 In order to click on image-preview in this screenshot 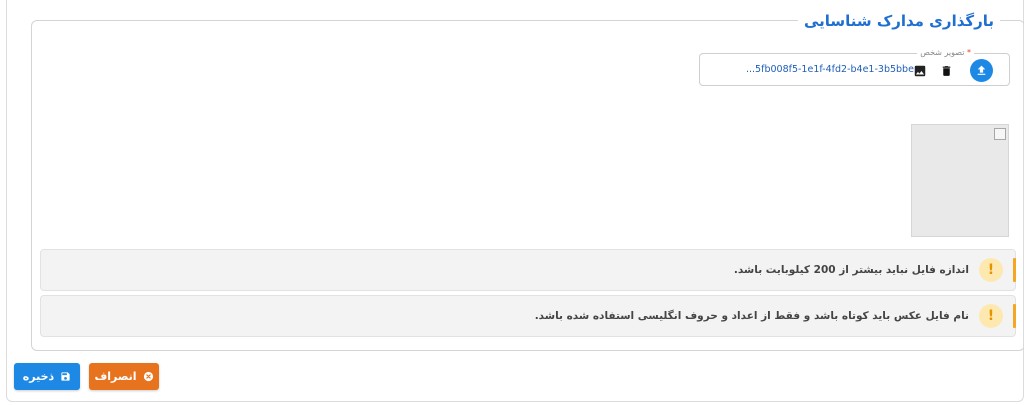, I will do `click(960, 180)`.